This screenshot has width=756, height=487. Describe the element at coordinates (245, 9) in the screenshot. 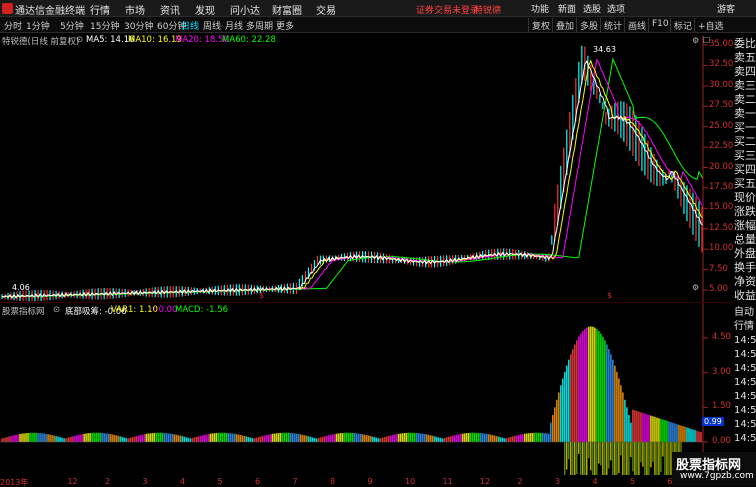

I see `menu-ask: 问小达` at that location.